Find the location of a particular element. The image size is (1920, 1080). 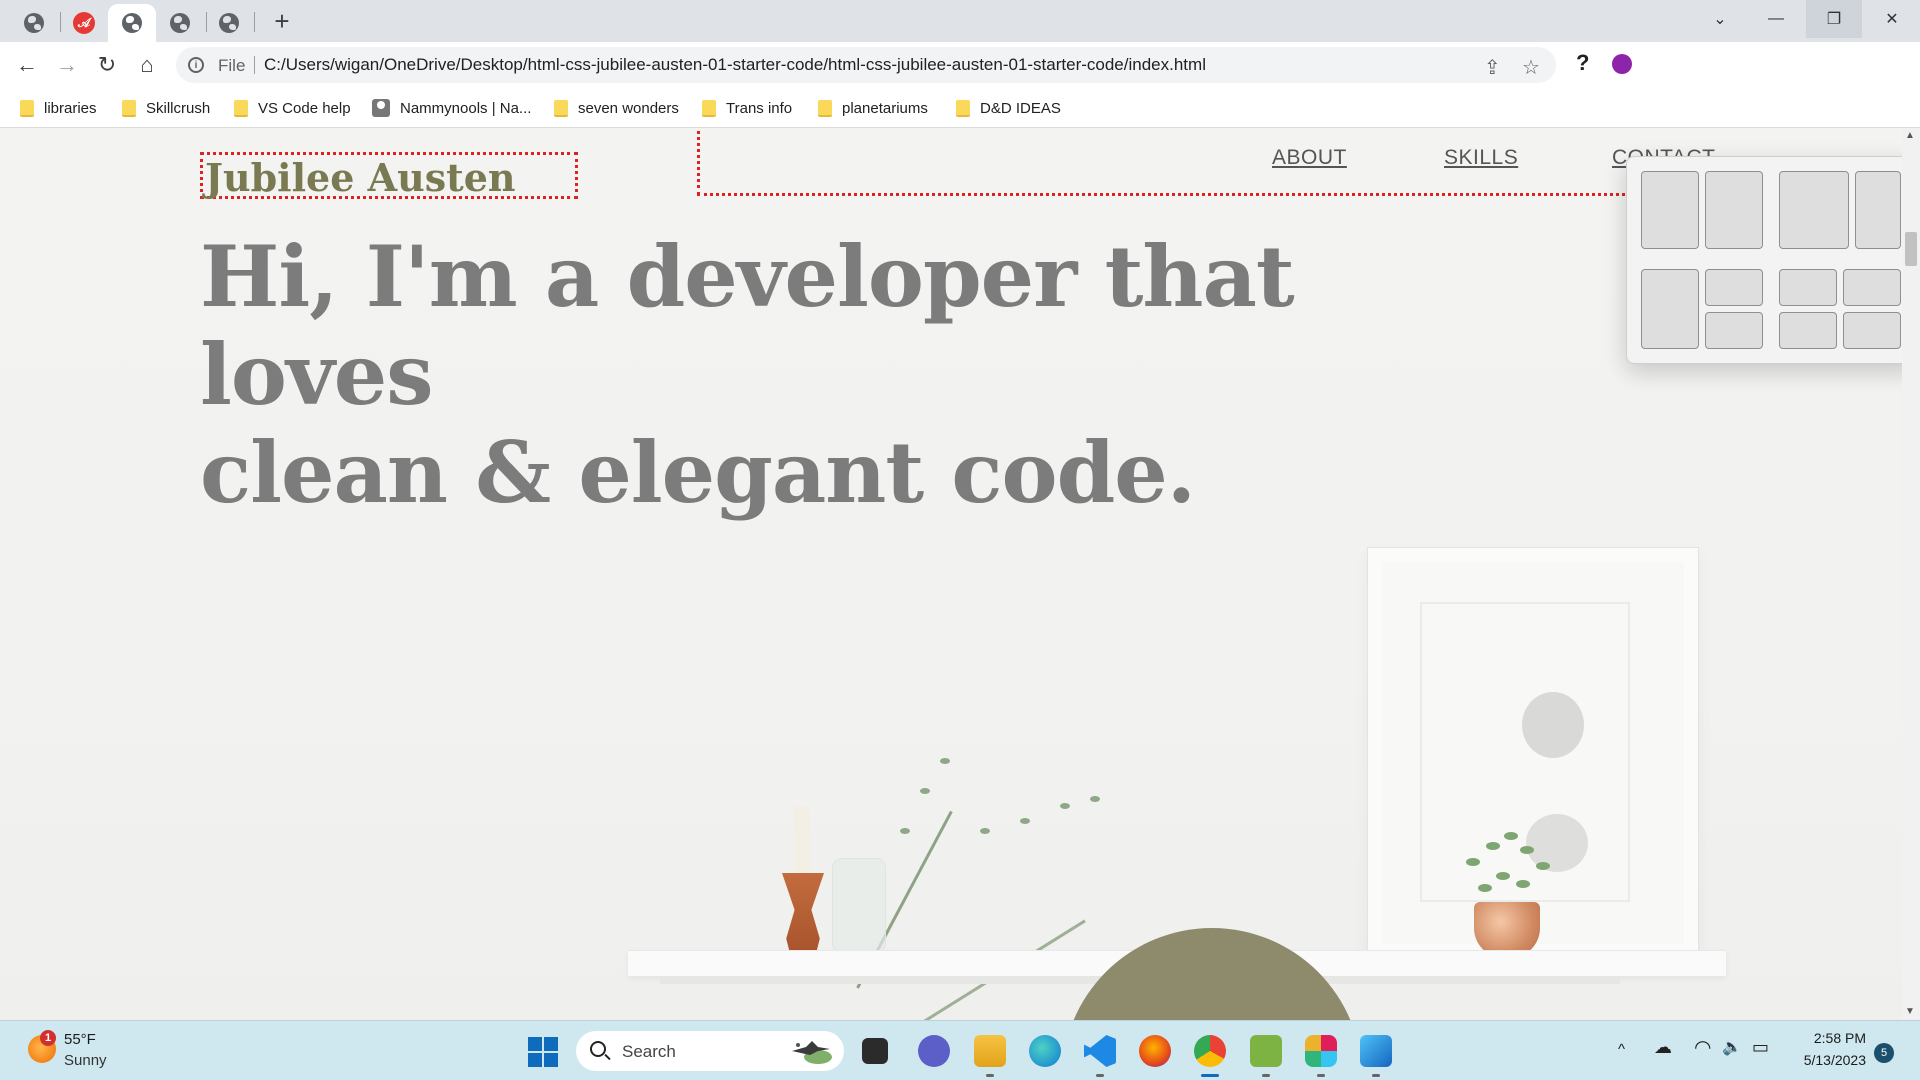

info-icon: i is located at coordinates (196, 65).